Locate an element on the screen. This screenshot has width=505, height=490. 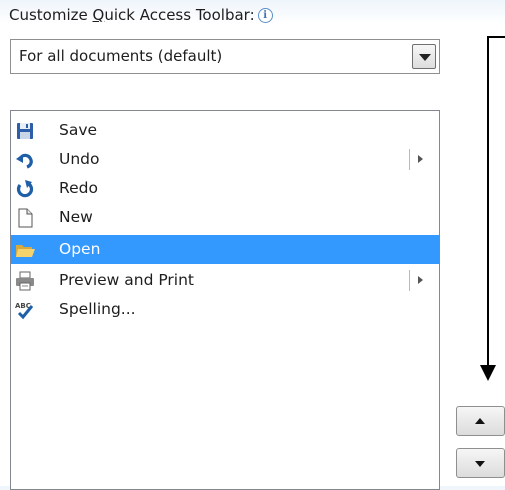
annotation-line-top is located at coordinates (496, 37).